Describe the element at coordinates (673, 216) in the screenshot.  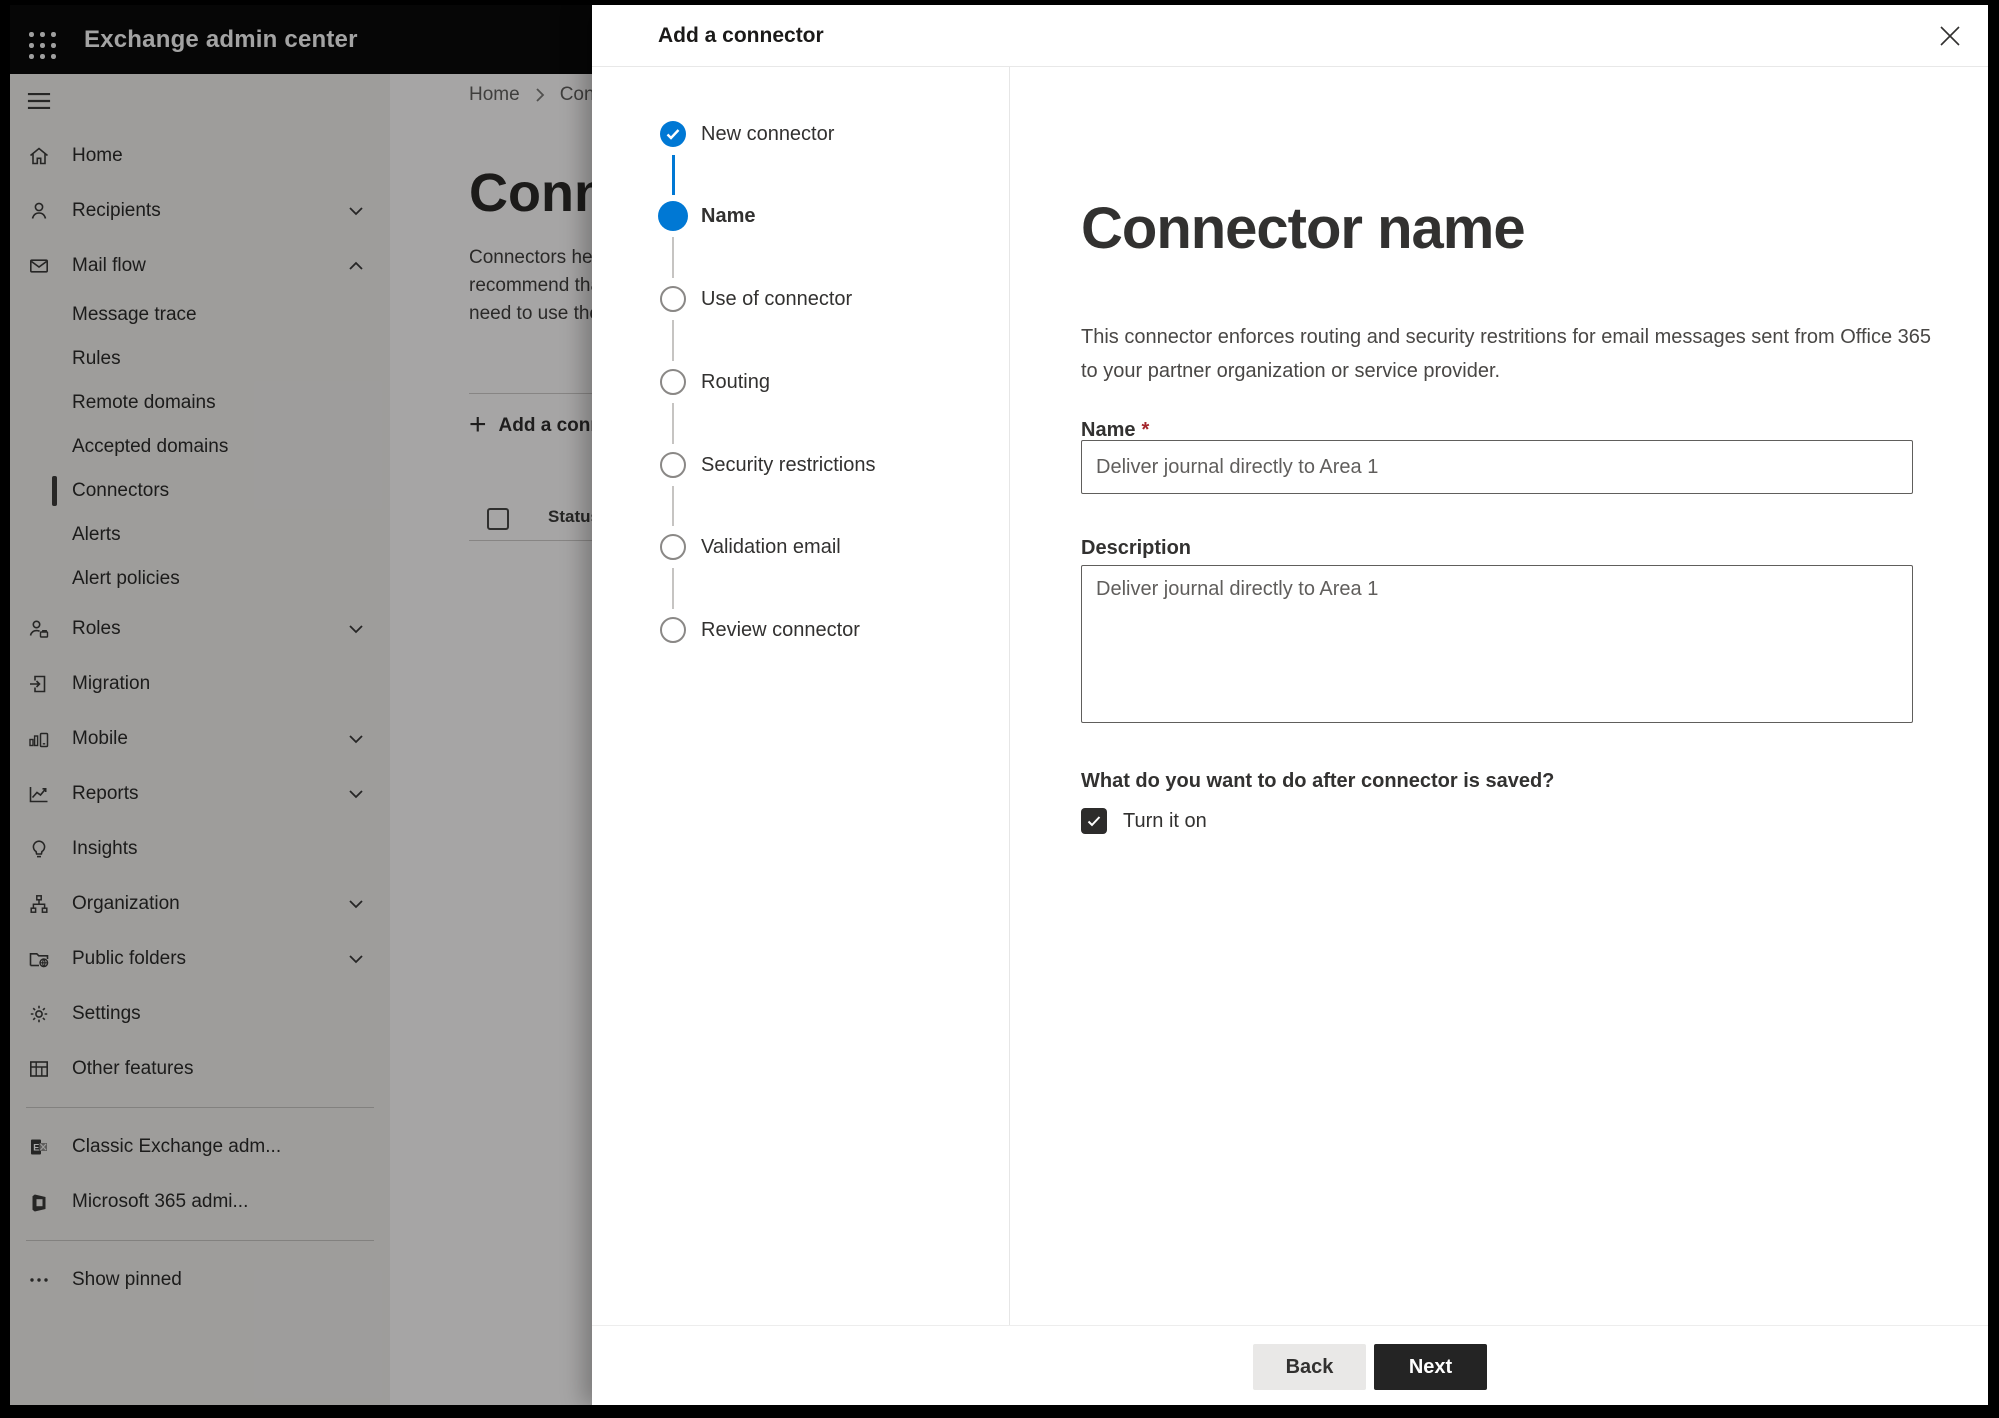
I see `step-current-icon` at that location.